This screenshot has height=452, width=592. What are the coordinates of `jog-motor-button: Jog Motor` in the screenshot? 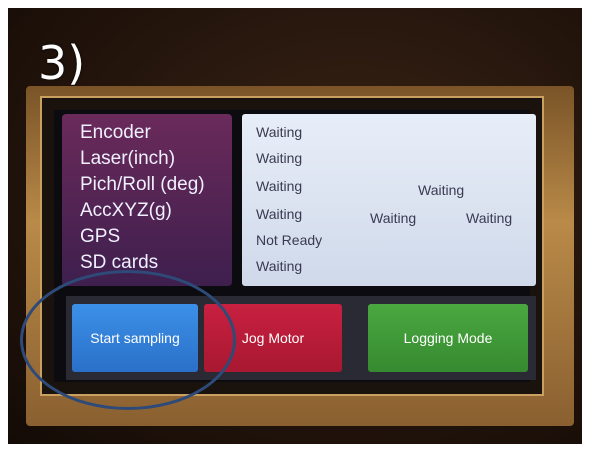 It's located at (273, 338).